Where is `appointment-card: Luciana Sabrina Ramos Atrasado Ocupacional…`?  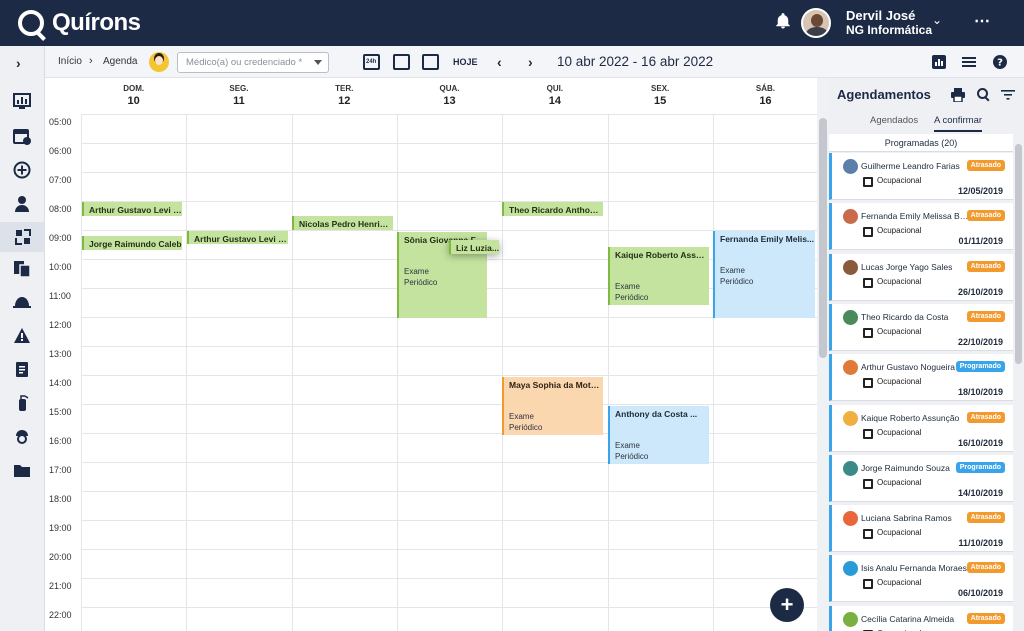 appointment-card: Luciana Sabrina Ramos Atrasado Ocupacional… is located at coordinates (921, 529).